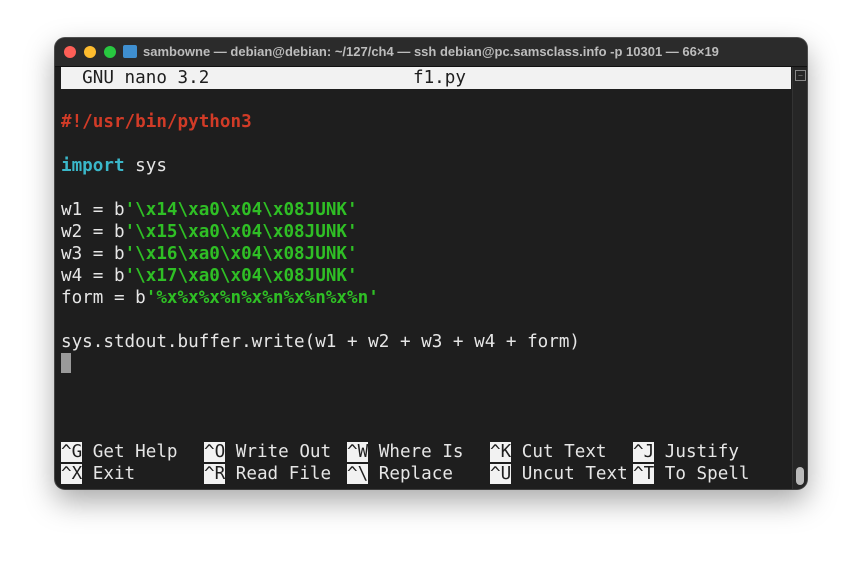  What do you see at coordinates (644, 474) in the screenshot?
I see `shortcut-key: ^T` at bounding box center [644, 474].